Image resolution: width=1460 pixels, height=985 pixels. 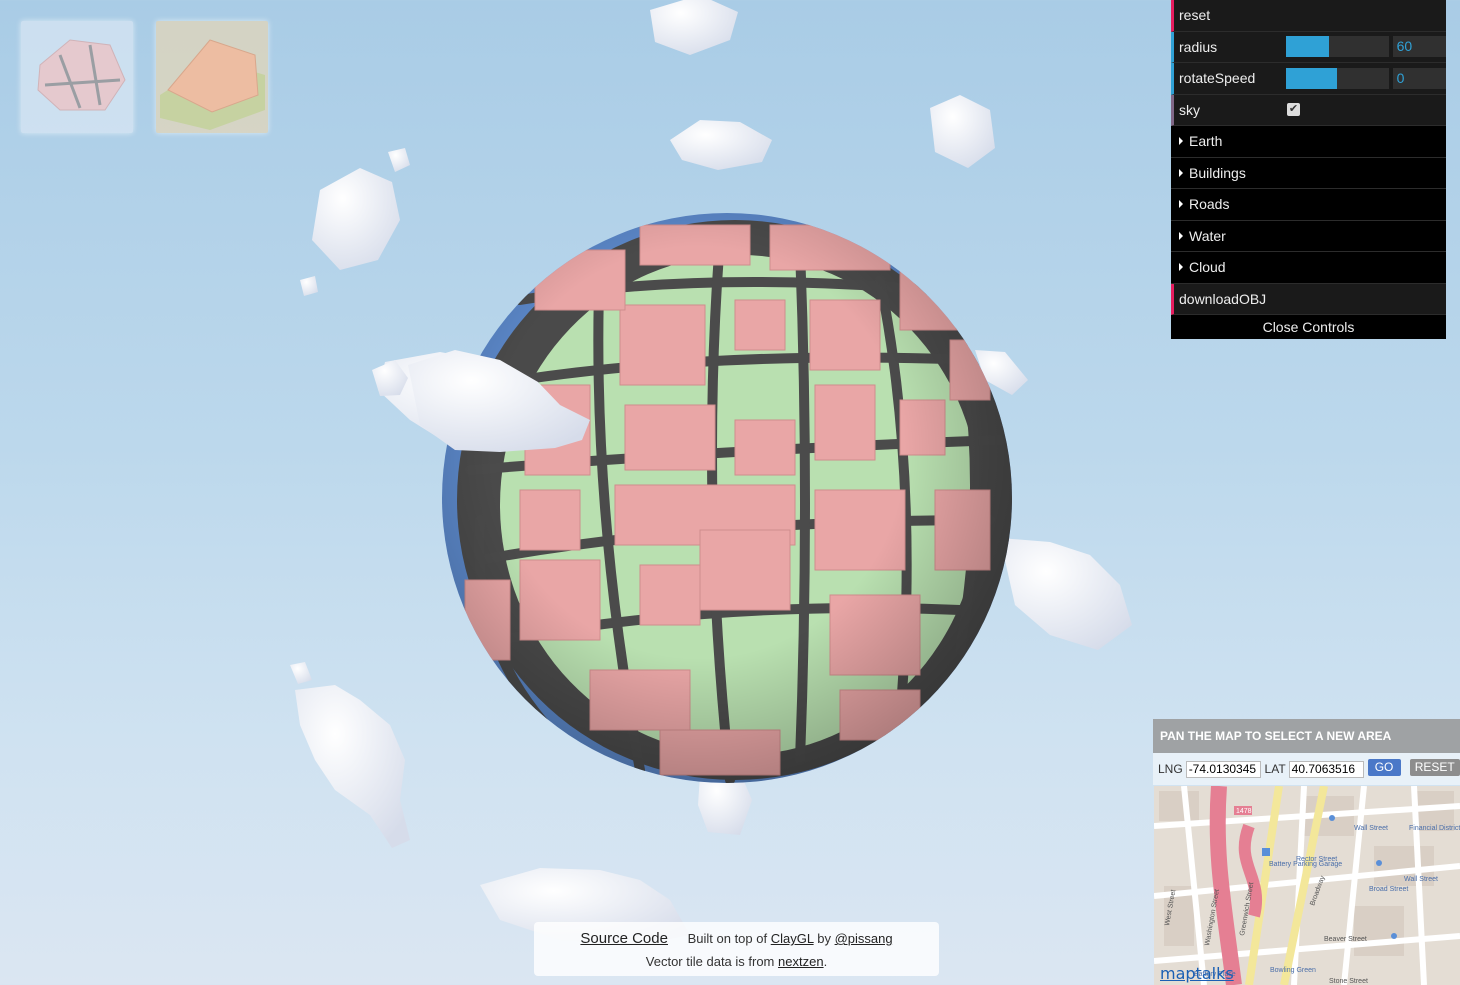 What do you see at coordinates (1419, 47) in the screenshot?
I see `radius-input: 60` at bounding box center [1419, 47].